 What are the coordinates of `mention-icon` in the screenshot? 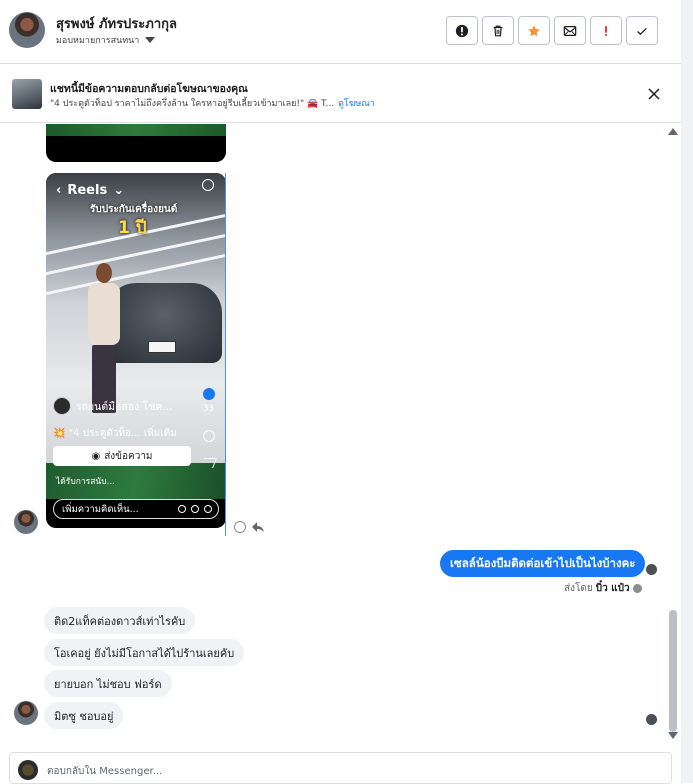 It's located at (182, 509).